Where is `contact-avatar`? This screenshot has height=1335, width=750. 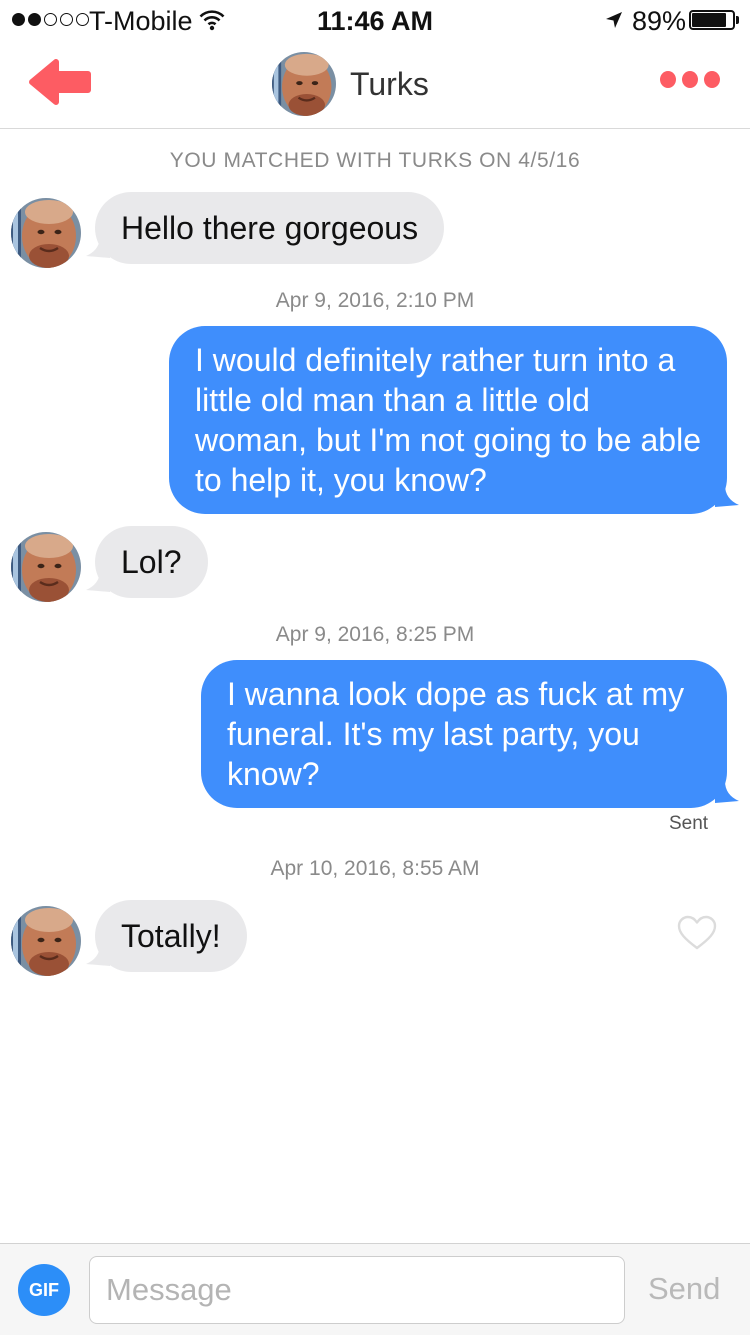 contact-avatar is located at coordinates (304, 84).